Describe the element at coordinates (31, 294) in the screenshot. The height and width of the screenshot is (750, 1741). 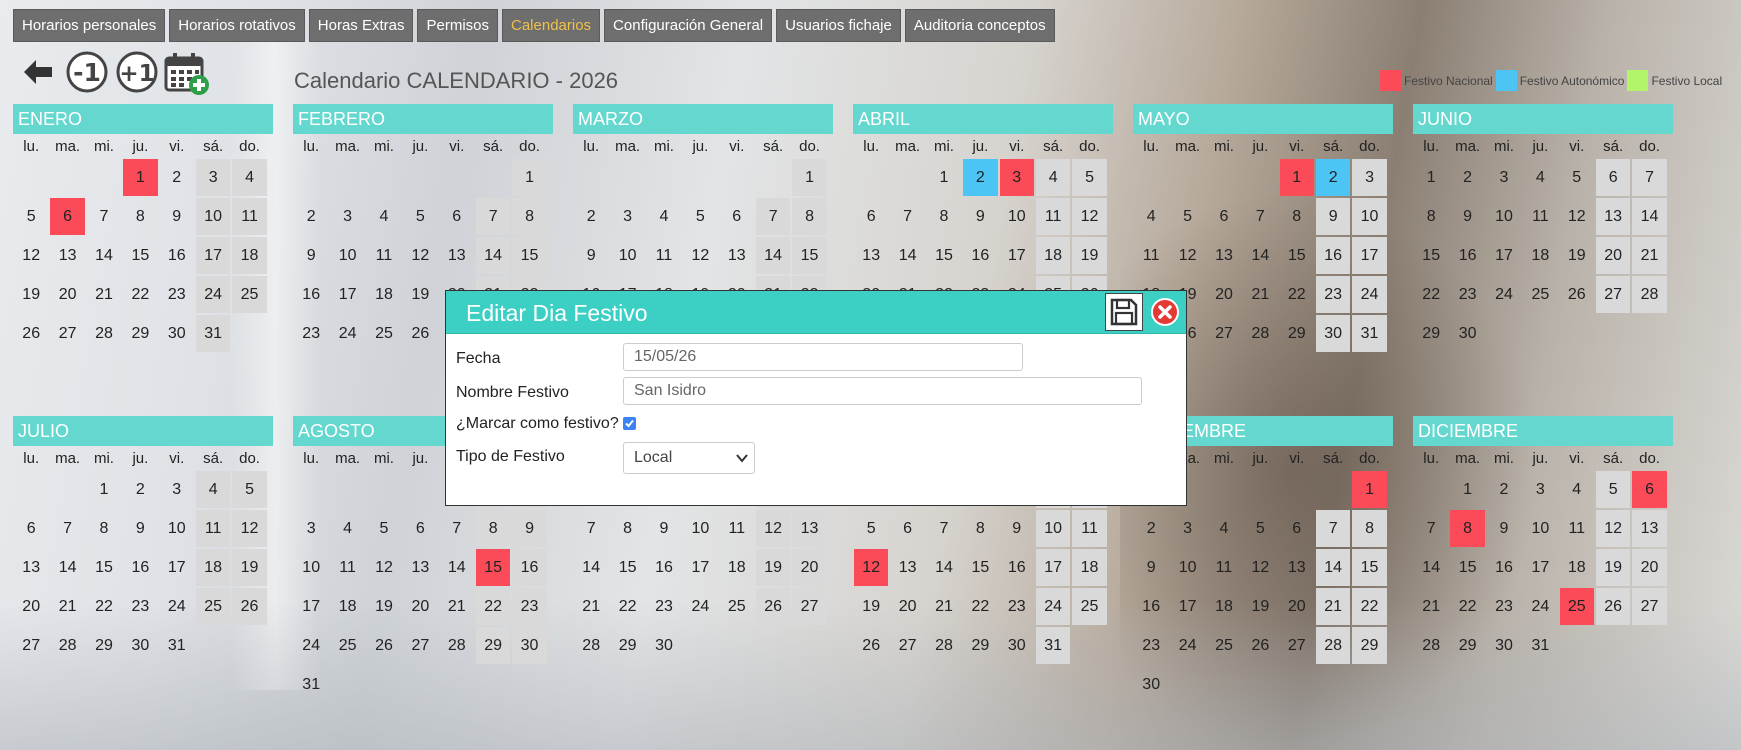
I see `day-cell: 19` at that location.